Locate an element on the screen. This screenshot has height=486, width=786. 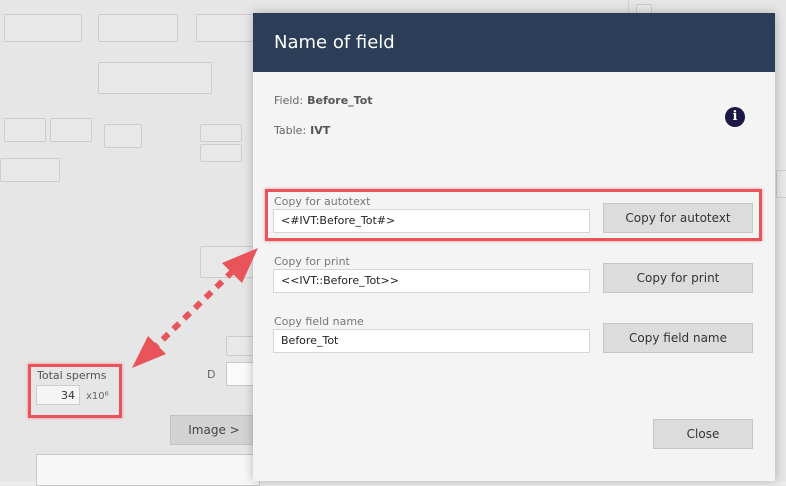
total-sperms-label: Total sperms is located at coordinates (72, 375).